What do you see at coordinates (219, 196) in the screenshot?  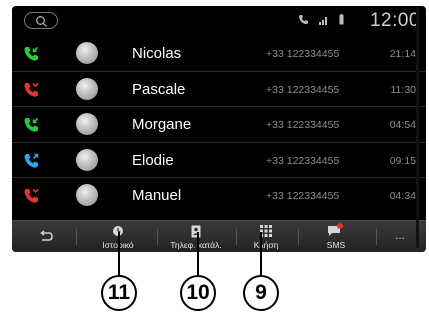 I see `list-item: Manuel +33 122334455 04:34` at bounding box center [219, 196].